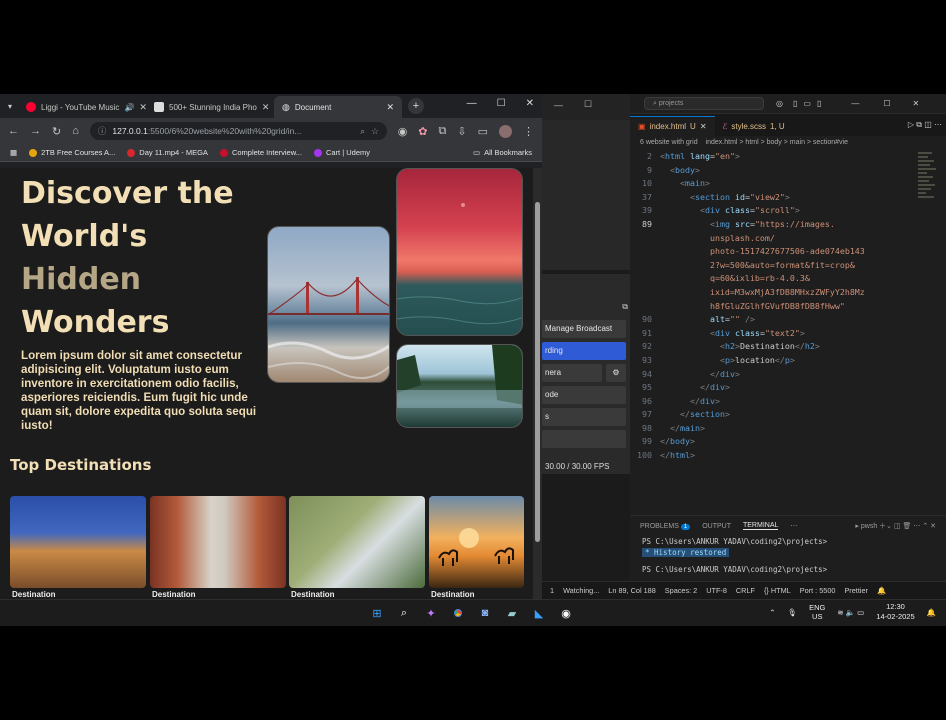 This screenshot has width=946, height=720. Describe the element at coordinates (793, 526) in the screenshot. I see `more-icon: ⋯` at that location.